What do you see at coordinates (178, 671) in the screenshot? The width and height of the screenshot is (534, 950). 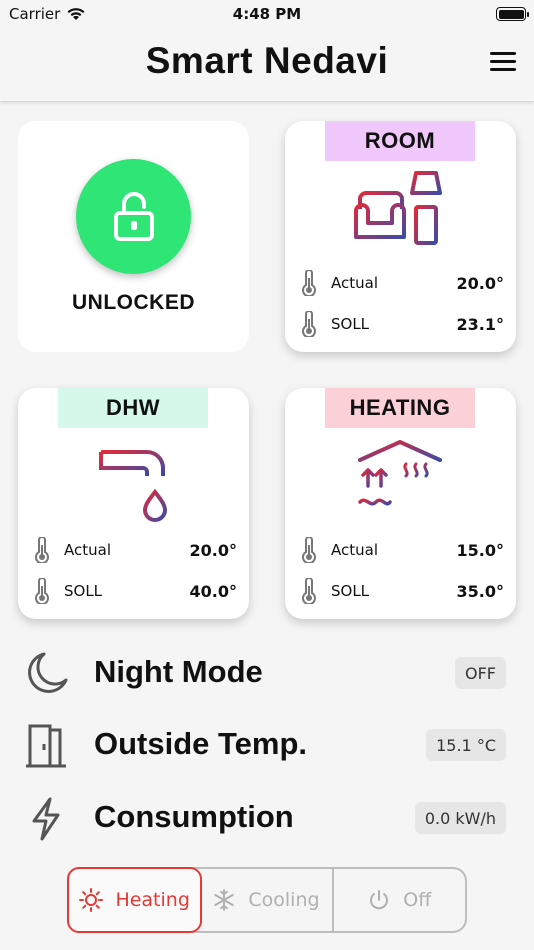 I see `night-mode-title: Night Mode` at bounding box center [178, 671].